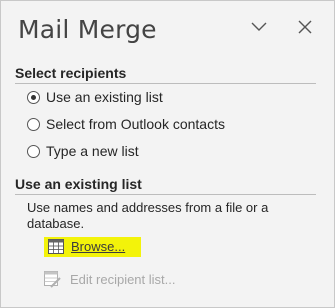  I want to click on table-grid-icon, so click(56, 246).